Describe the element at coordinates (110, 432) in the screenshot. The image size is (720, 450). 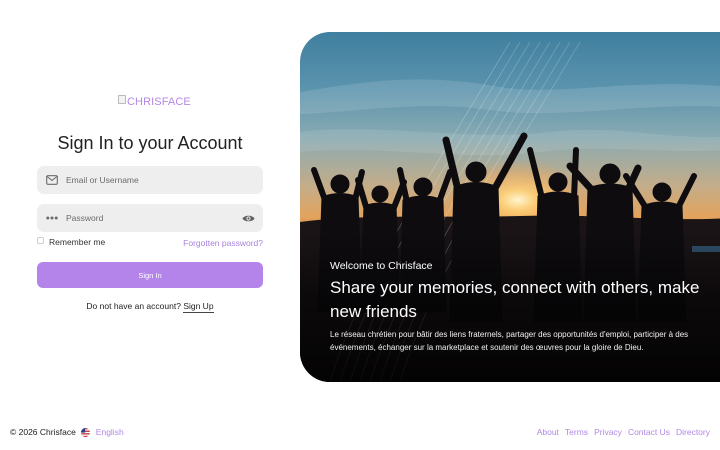
I see `language-selector: English` at that location.